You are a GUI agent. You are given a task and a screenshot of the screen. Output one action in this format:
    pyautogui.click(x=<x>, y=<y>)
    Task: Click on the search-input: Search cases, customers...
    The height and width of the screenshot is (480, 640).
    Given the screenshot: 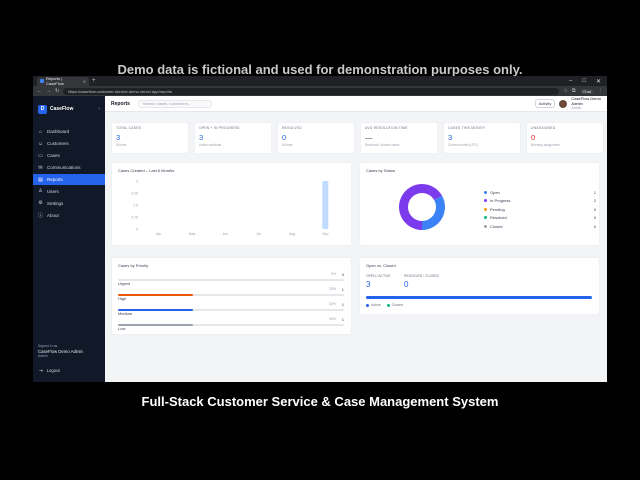 What is the action you would take?
    pyautogui.click(x=174, y=103)
    